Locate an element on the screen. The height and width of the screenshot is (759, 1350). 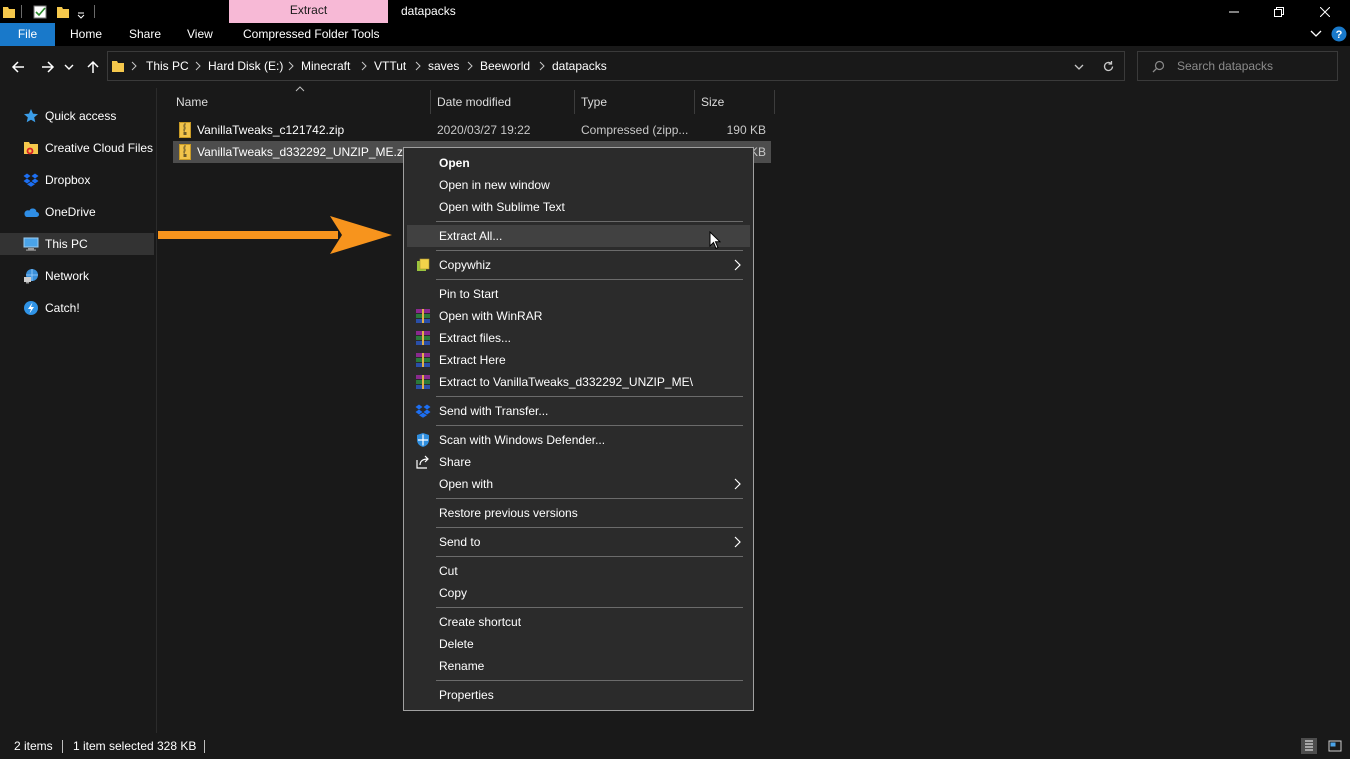
menu-label: Share is located at coordinates (455, 462).